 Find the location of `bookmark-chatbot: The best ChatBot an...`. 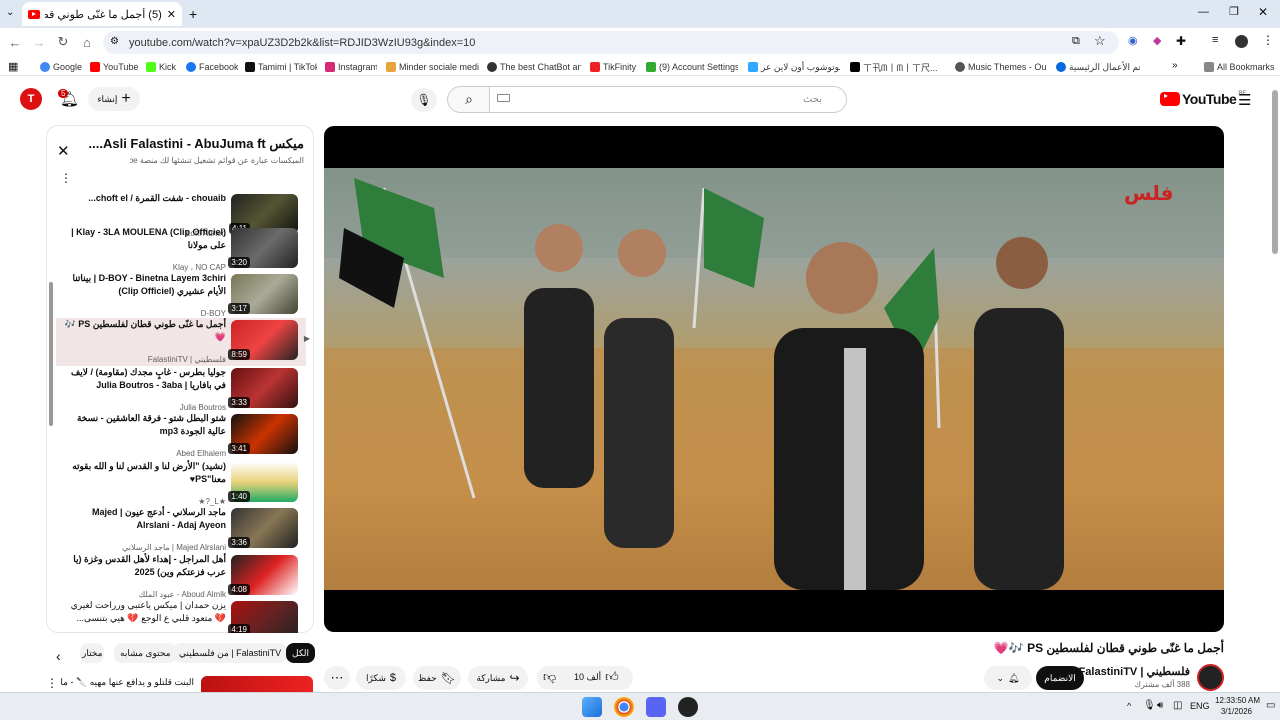

bookmark-chatbot: The best ChatBot an... is located at coordinates (534, 67).